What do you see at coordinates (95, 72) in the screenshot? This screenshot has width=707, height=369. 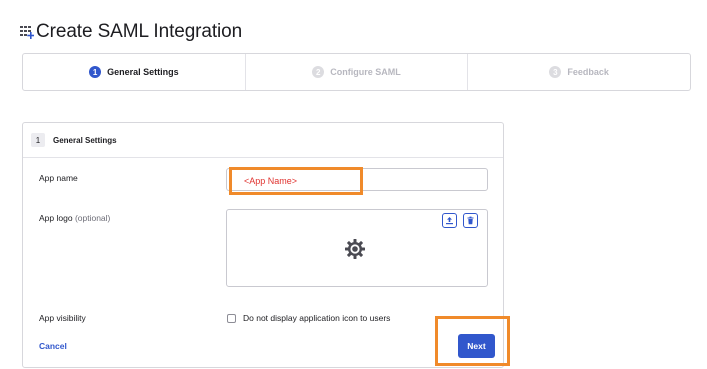 I see `step-number: 1` at bounding box center [95, 72].